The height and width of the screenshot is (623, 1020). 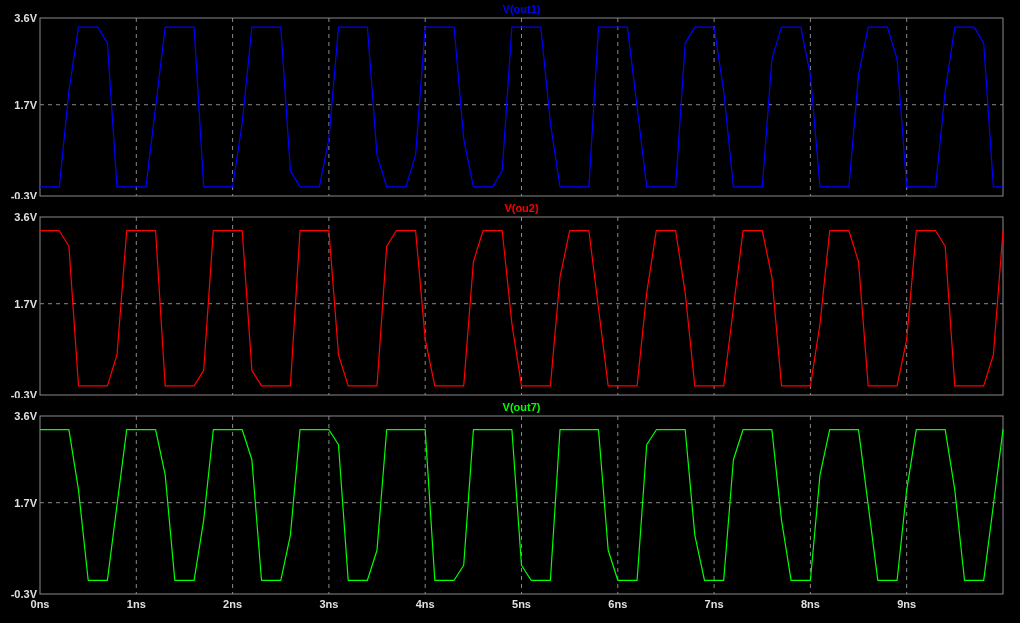 What do you see at coordinates (618, 604) in the screenshot?
I see `x-axis-label: 6ns` at bounding box center [618, 604].